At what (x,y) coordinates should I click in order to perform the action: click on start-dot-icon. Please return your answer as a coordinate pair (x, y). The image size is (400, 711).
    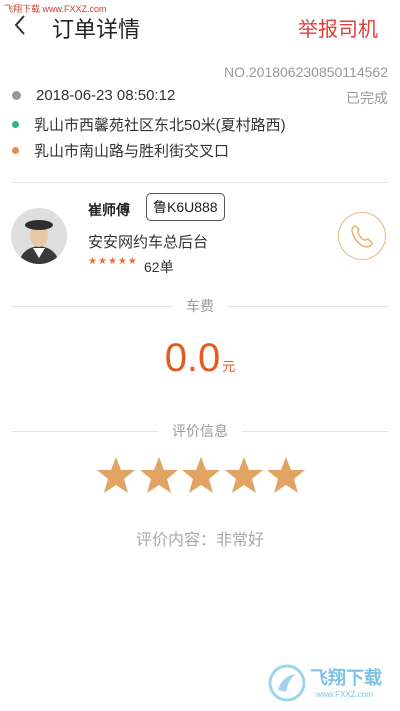
    Looking at the image, I should click on (15, 124).